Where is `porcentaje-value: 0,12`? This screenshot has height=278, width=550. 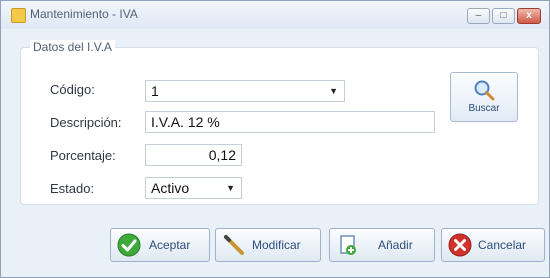 porcentaje-value: 0,12 is located at coordinates (222, 155).